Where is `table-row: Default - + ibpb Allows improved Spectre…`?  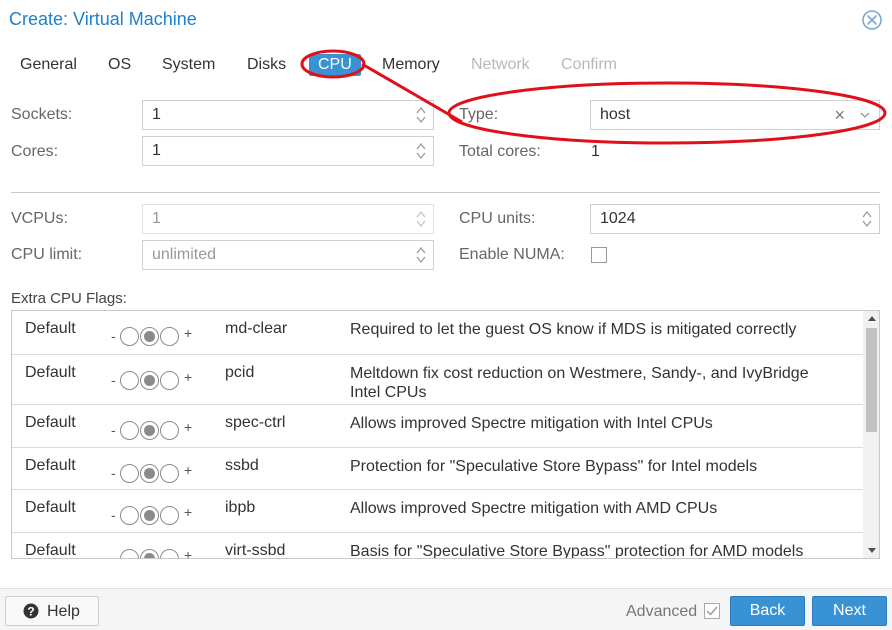 table-row: Default - + ibpb Allows improved Spectre… is located at coordinates (437, 511).